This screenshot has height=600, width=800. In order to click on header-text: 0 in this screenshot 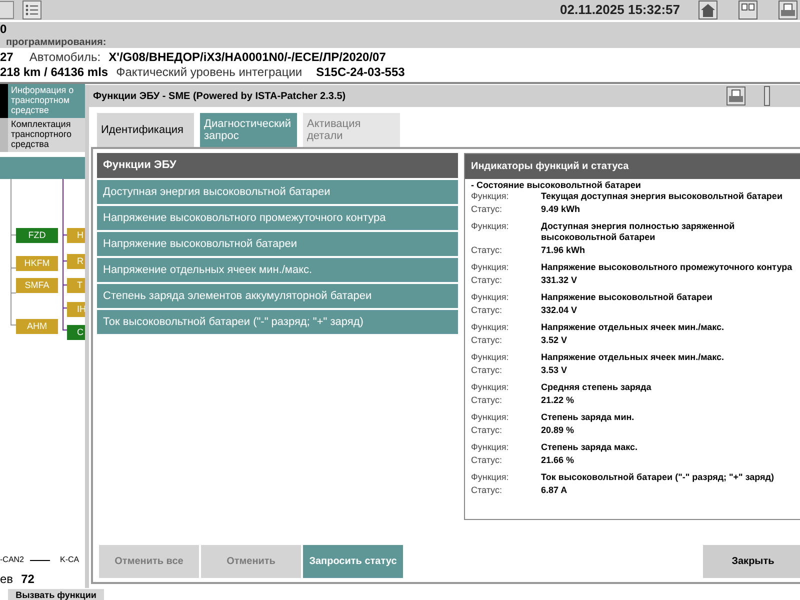, I will do `click(4, 29)`.